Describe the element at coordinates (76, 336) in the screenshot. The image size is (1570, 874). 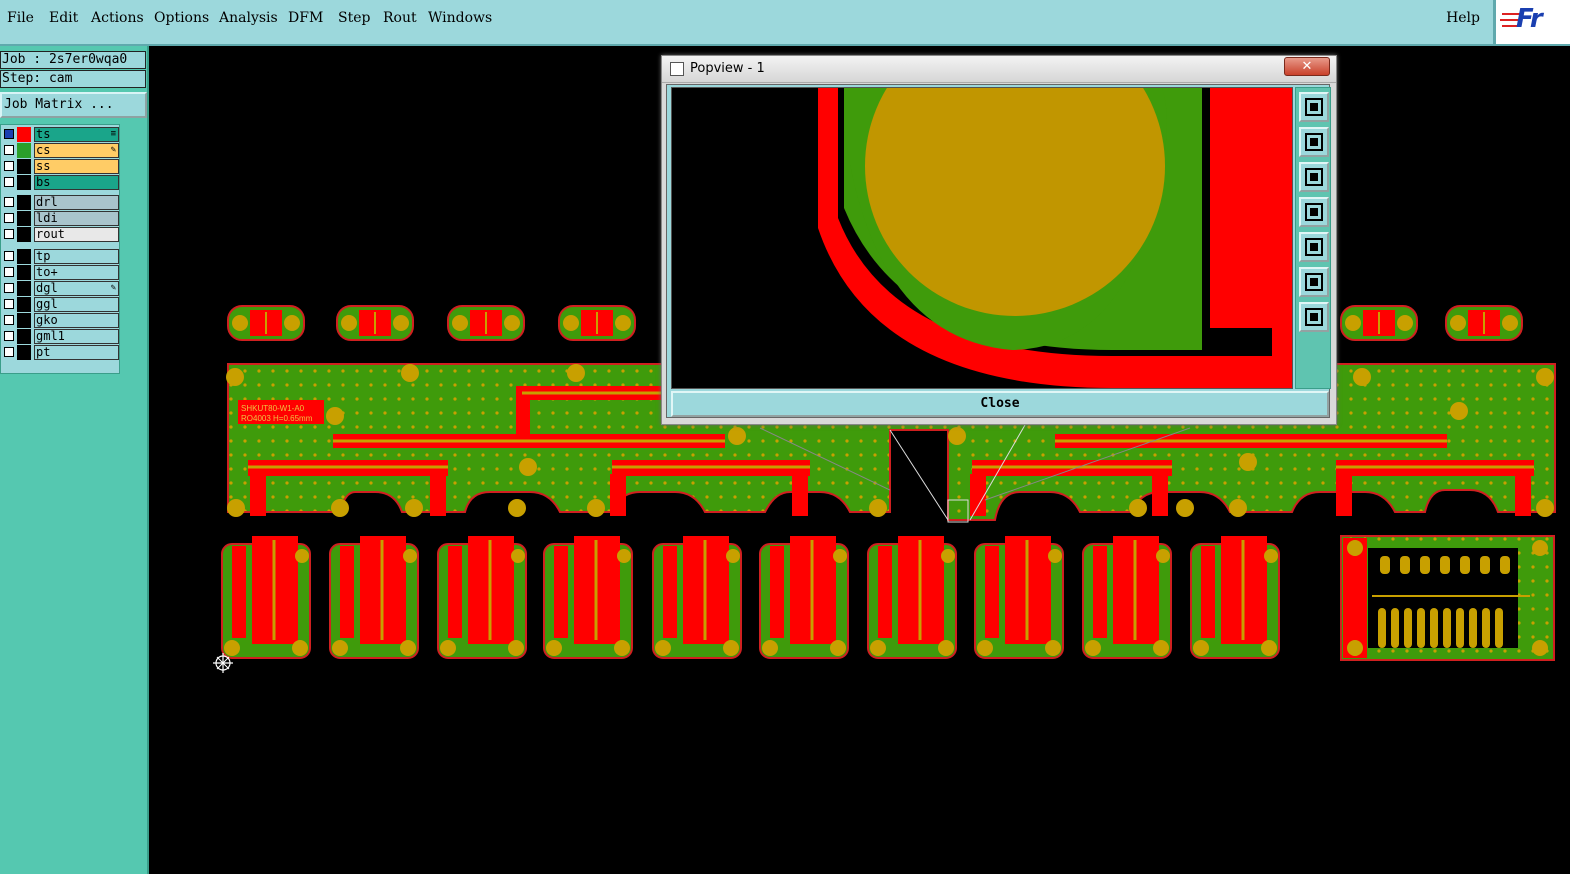
I see `layer-name: gml1` at that location.